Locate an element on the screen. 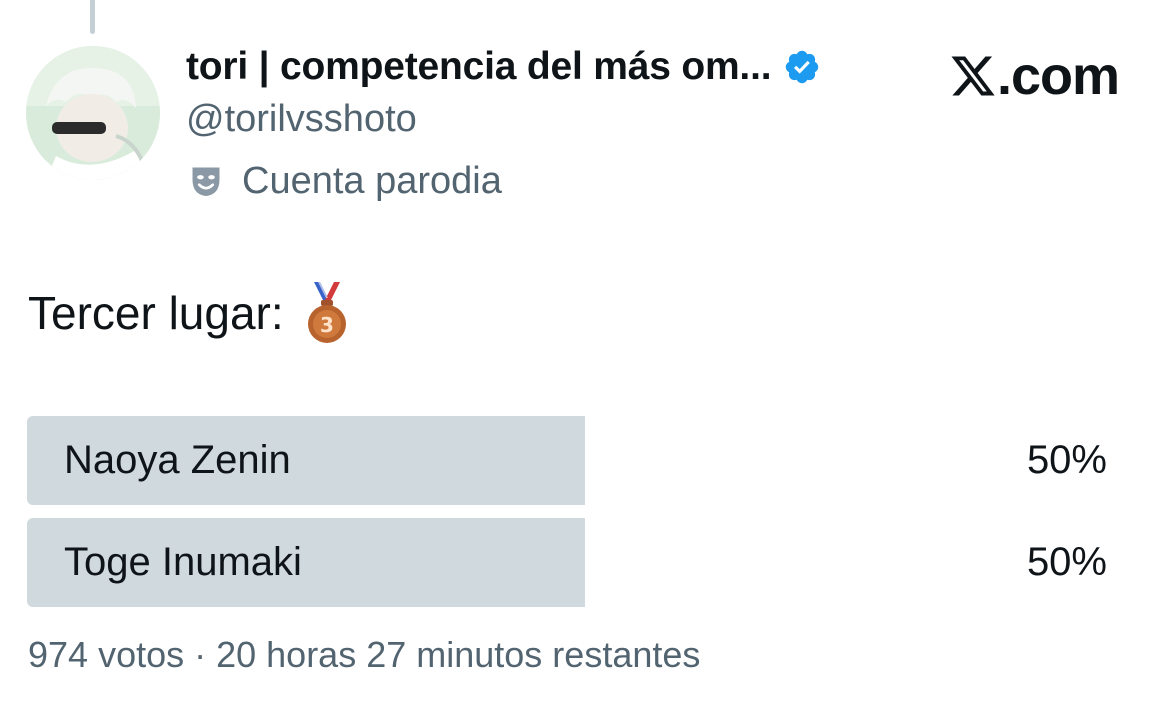 This screenshot has height=716, width=1169. x-brand: .com is located at coordinates (1034, 76).